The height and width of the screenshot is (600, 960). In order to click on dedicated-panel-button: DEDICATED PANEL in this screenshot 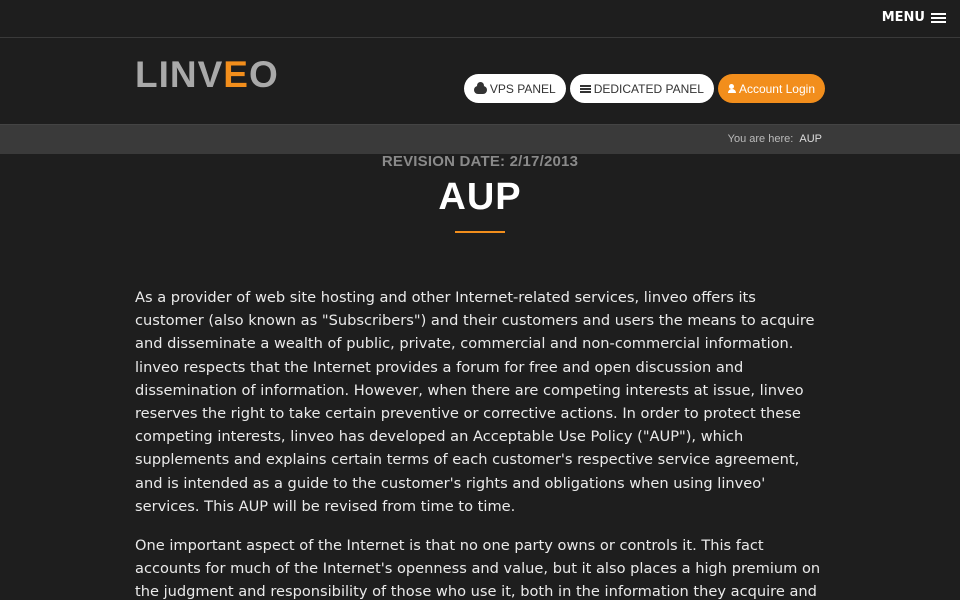, I will do `click(641, 88)`.